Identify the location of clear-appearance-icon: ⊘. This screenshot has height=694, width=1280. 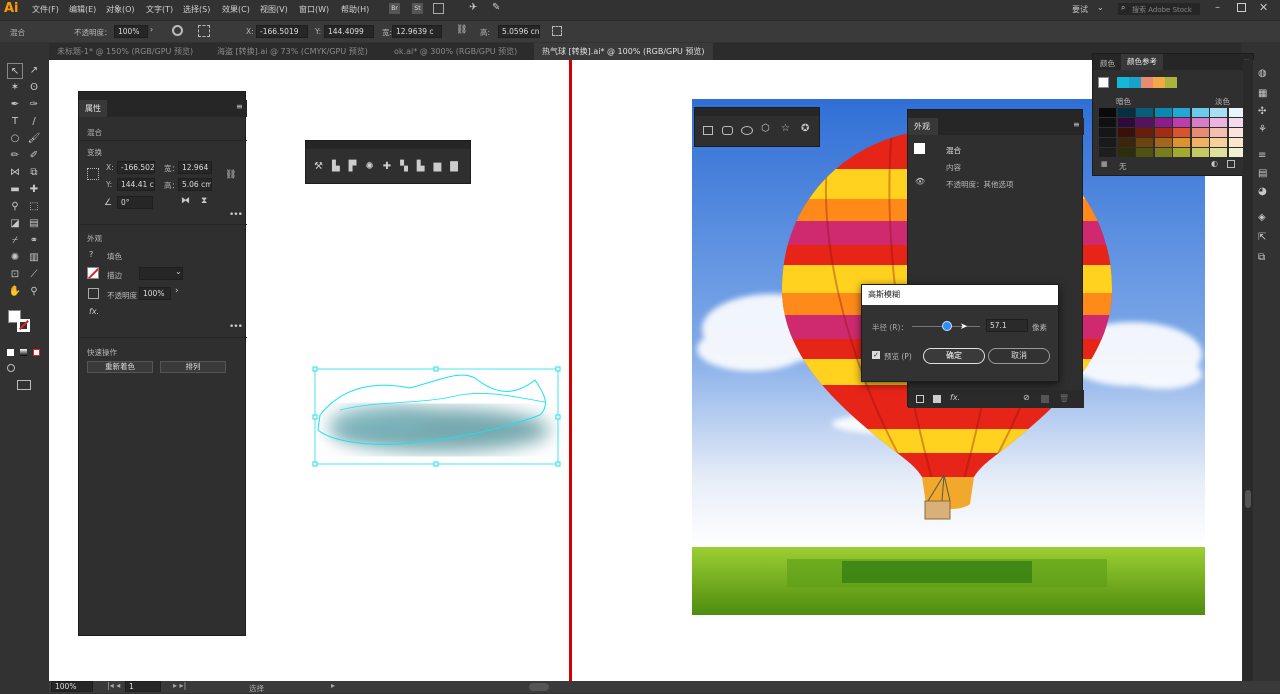
(1026, 397).